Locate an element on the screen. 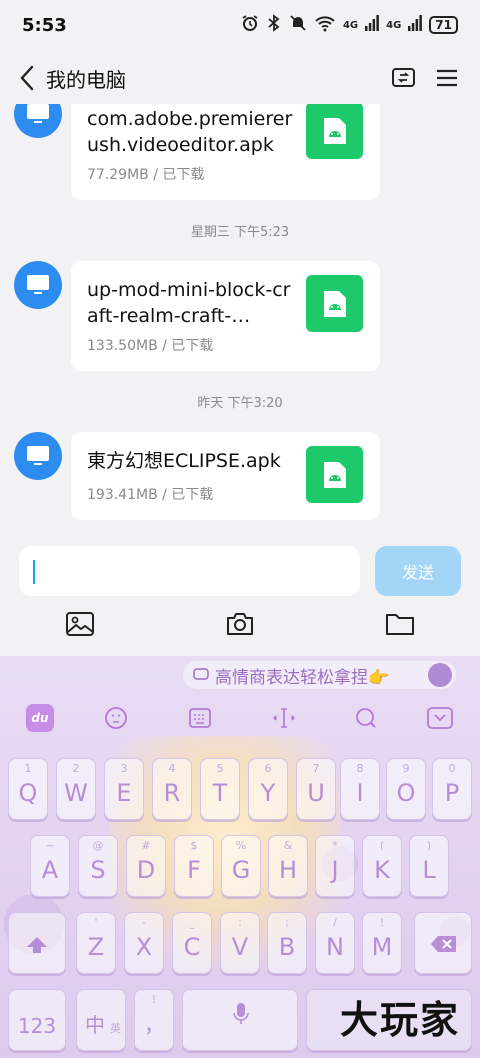  key-label: O is located at coordinates (406, 793).